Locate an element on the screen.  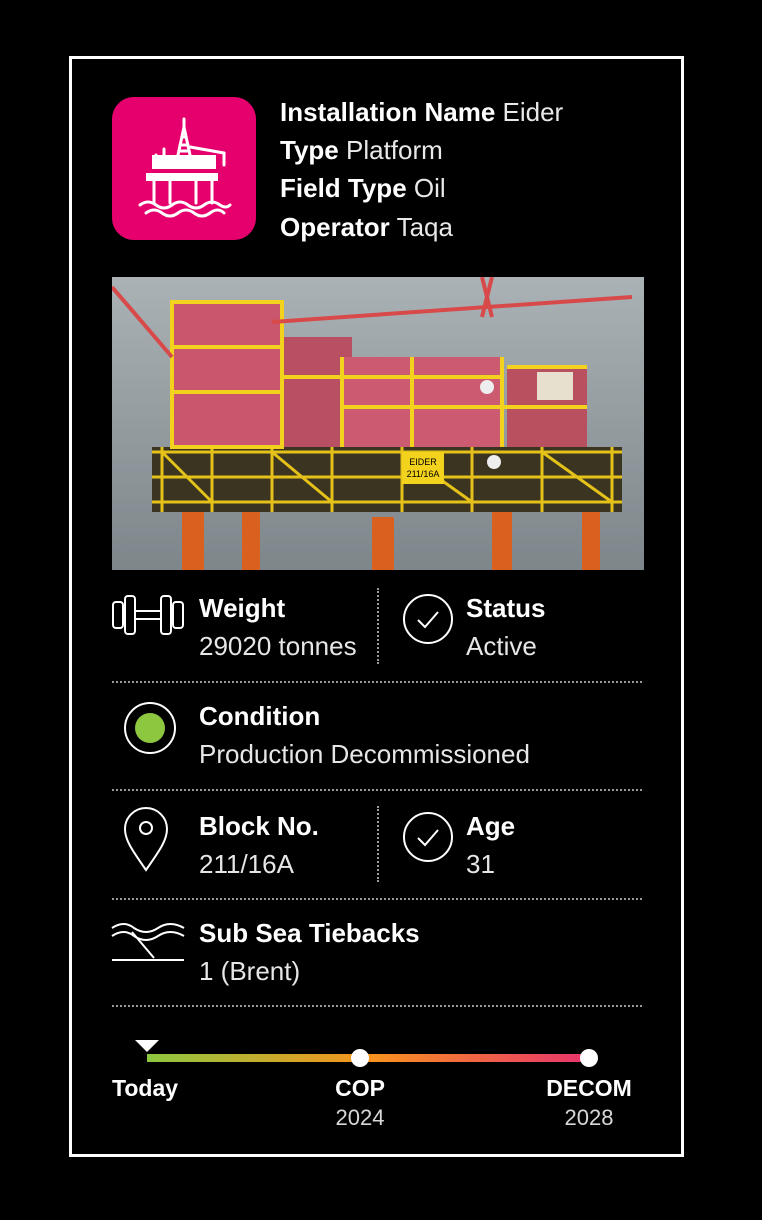
oil-platform-icon is located at coordinates (184, 168).